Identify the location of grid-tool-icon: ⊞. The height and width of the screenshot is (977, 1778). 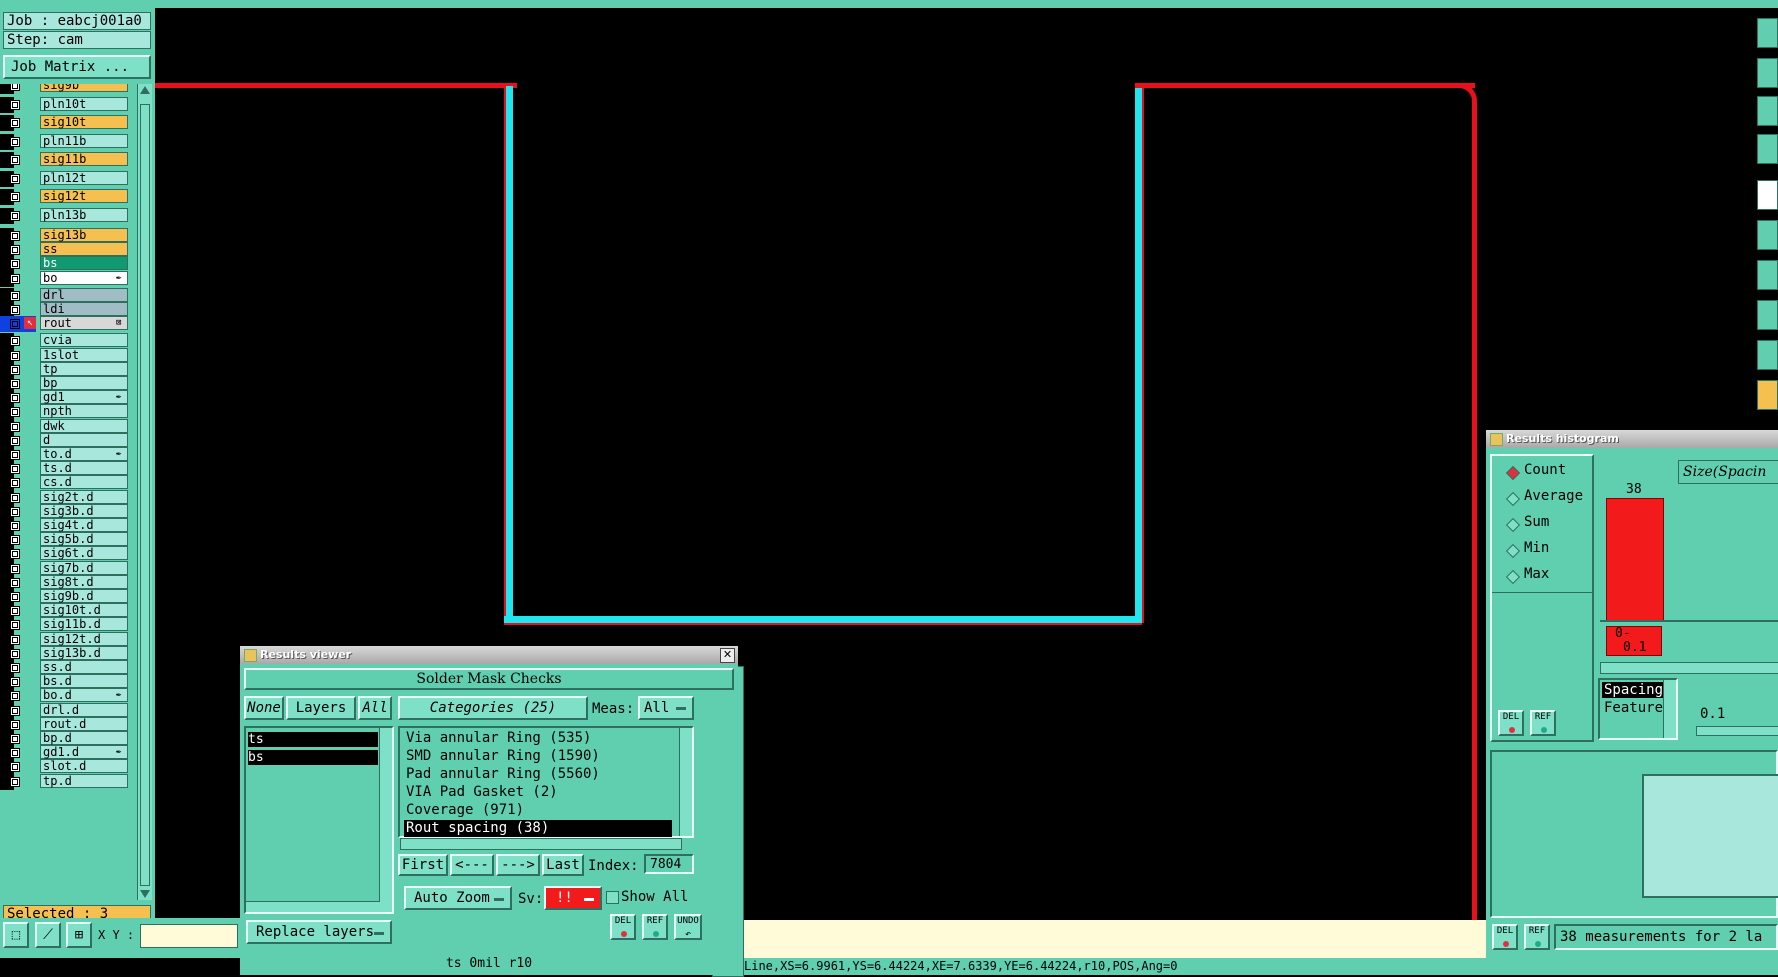
(79, 935).